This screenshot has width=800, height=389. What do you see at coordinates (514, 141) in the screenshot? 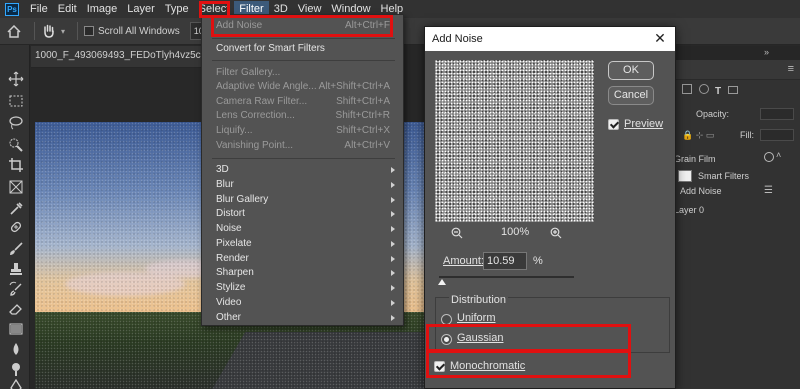
I see `noise-preview` at bounding box center [514, 141].